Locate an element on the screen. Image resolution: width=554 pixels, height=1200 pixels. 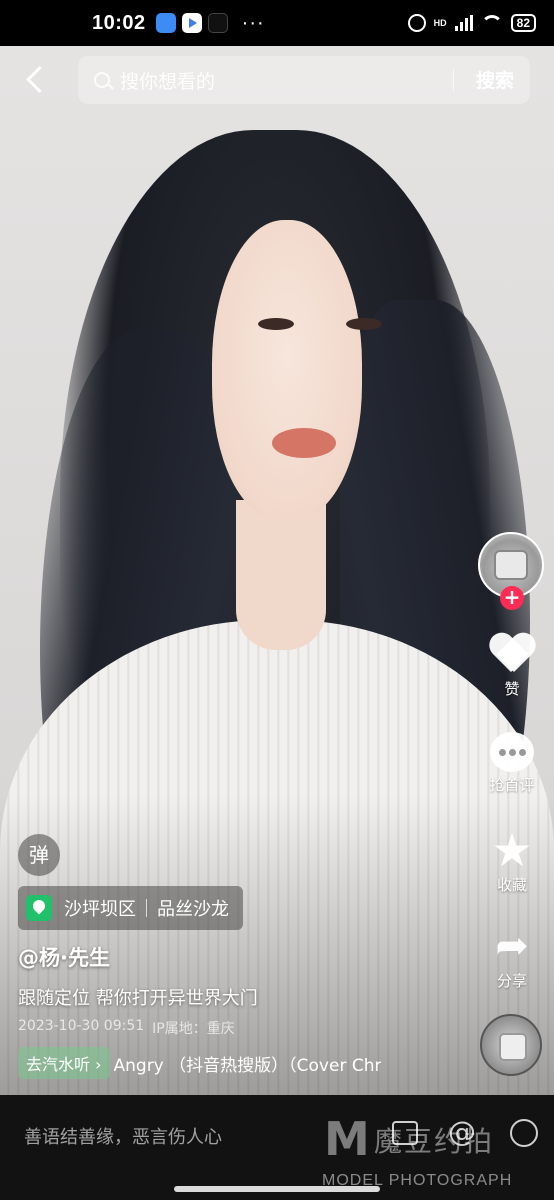
search-icon is located at coordinates (102, 80).